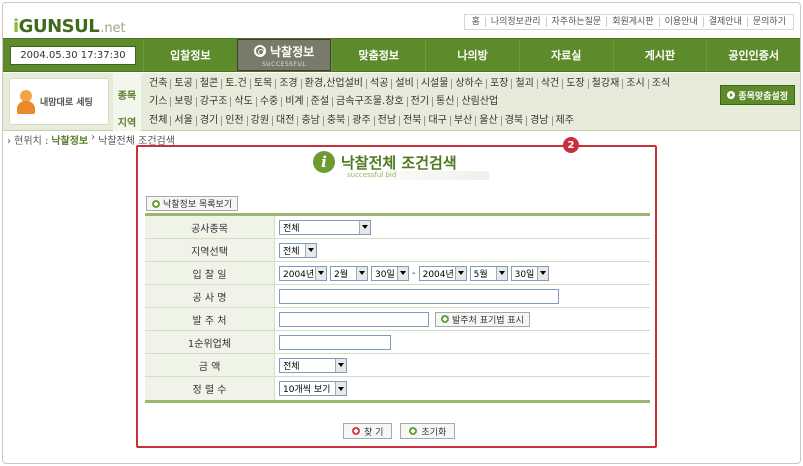 The image size is (803, 466). Describe the element at coordinates (190, 55) in the screenshot. I see `nav-bid-info: 입찰정보` at that location.